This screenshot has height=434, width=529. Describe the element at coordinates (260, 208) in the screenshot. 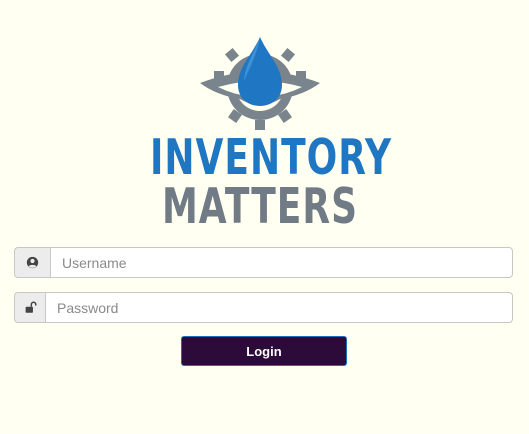

I see `brand-name-line-2: MATTERS` at that location.